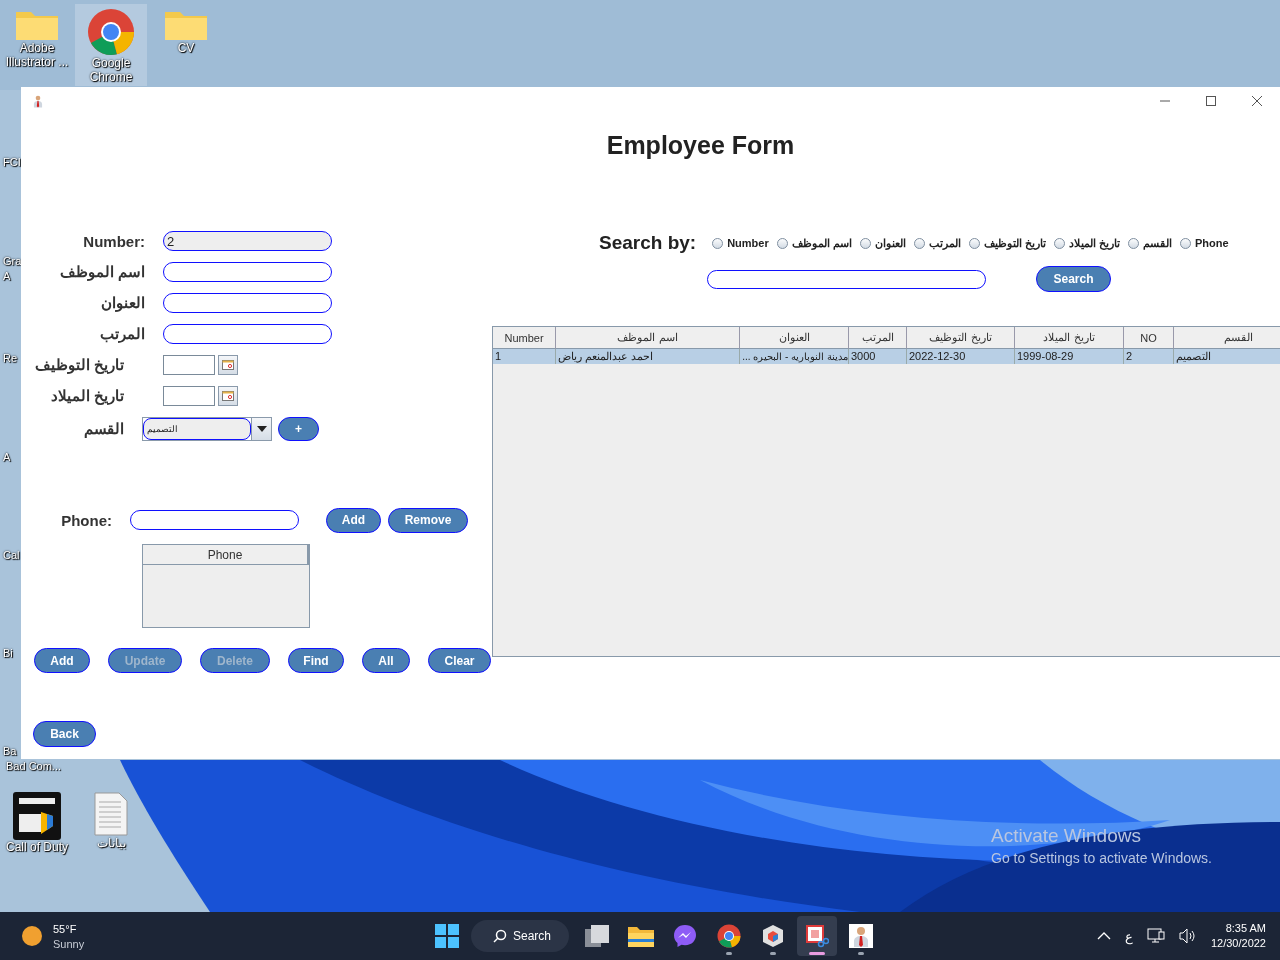  What do you see at coordinates (32, 936) in the screenshot?
I see `sun-icon` at bounding box center [32, 936].